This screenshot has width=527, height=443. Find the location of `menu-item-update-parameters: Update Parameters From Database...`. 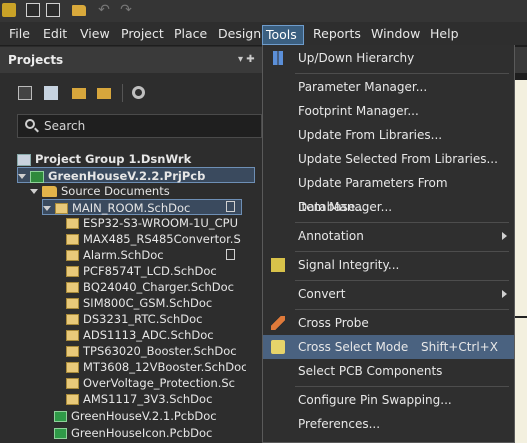

menu-item-update-parameters: Update Parameters From Database... is located at coordinates (388, 192).